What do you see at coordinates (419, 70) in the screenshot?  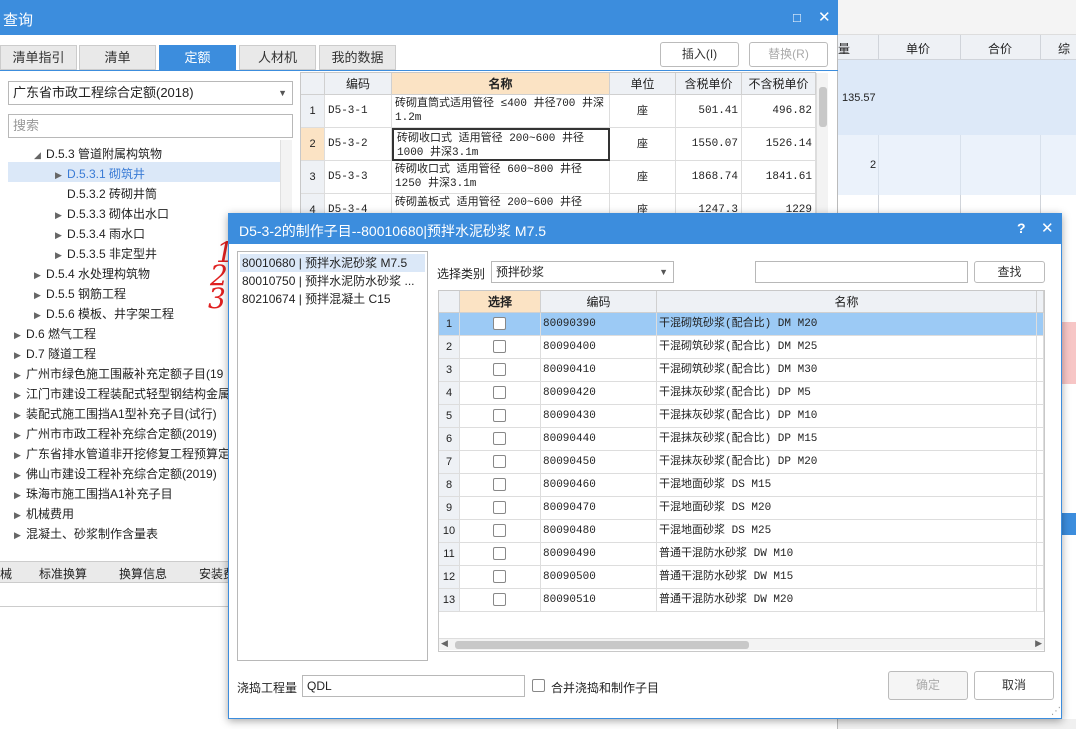 I see `tab-underline` at bounding box center [419, 70].